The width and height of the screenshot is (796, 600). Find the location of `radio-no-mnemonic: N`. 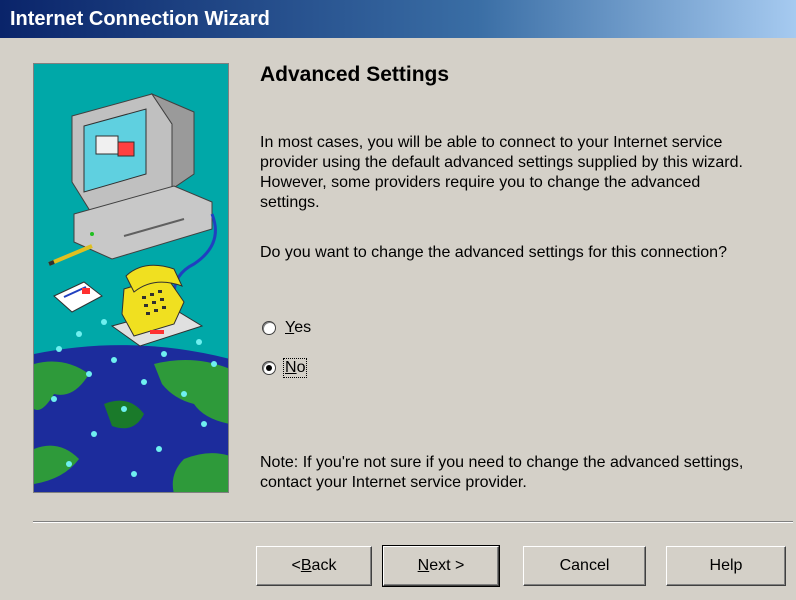

radio-no-mnemonic: N is located at coordinates (291, 367).